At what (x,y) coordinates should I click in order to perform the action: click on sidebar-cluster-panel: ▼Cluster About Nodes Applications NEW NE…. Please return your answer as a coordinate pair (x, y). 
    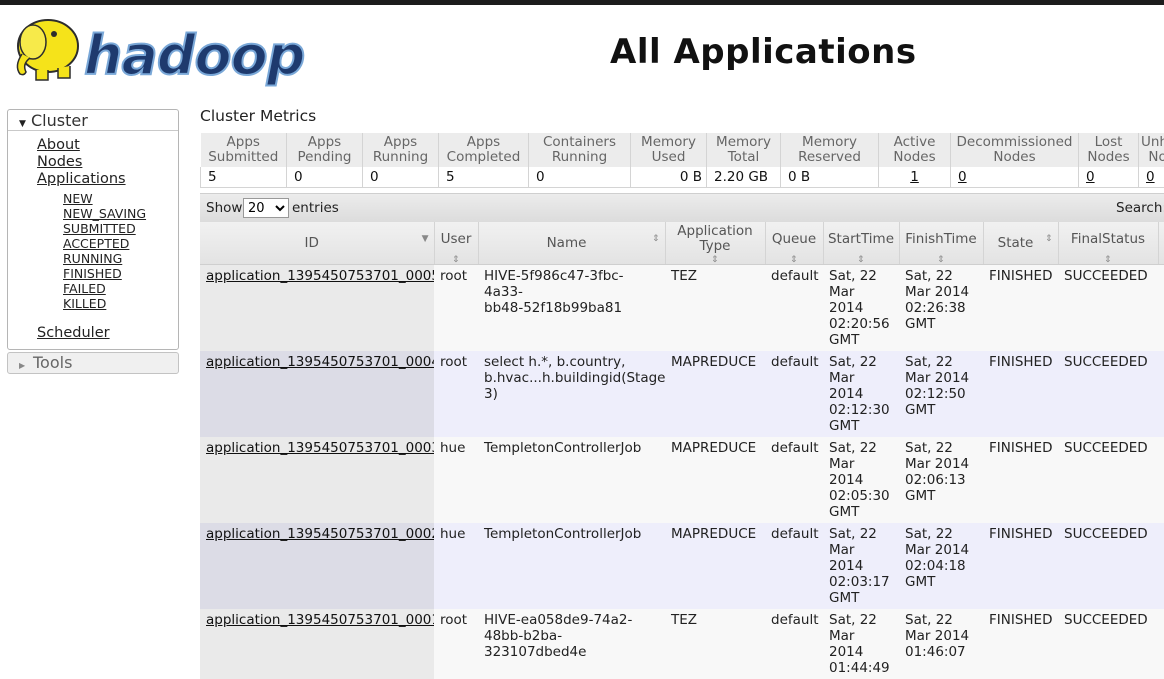
    Looking at the image, I should click on (93, 229).